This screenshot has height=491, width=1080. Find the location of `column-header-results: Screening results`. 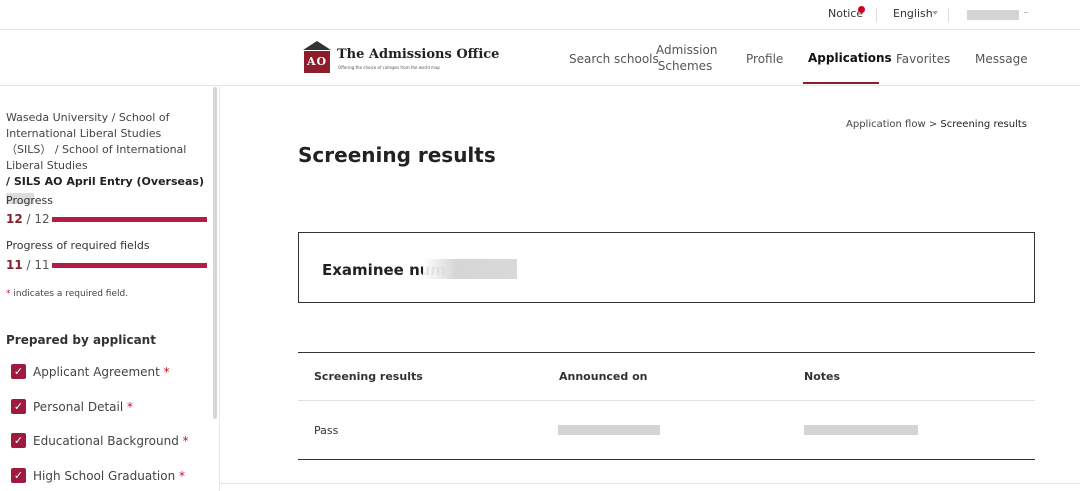

column-header-results: Screening results is located at coordinates (368, 376).